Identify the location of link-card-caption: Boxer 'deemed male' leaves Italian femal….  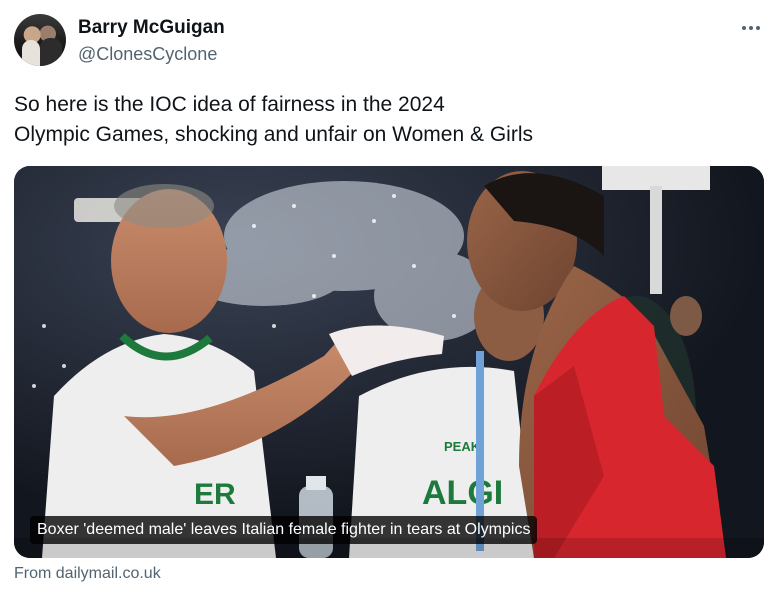
(284, 530).